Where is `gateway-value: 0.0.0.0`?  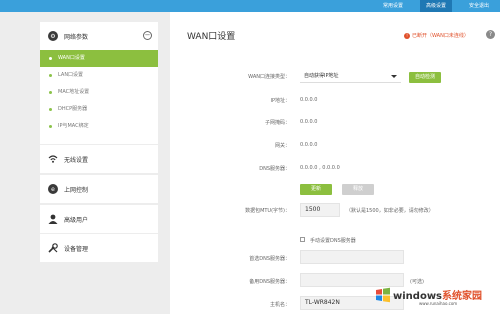 gateway-value: 0.0.0.0 is located at coordinates (309, 145).